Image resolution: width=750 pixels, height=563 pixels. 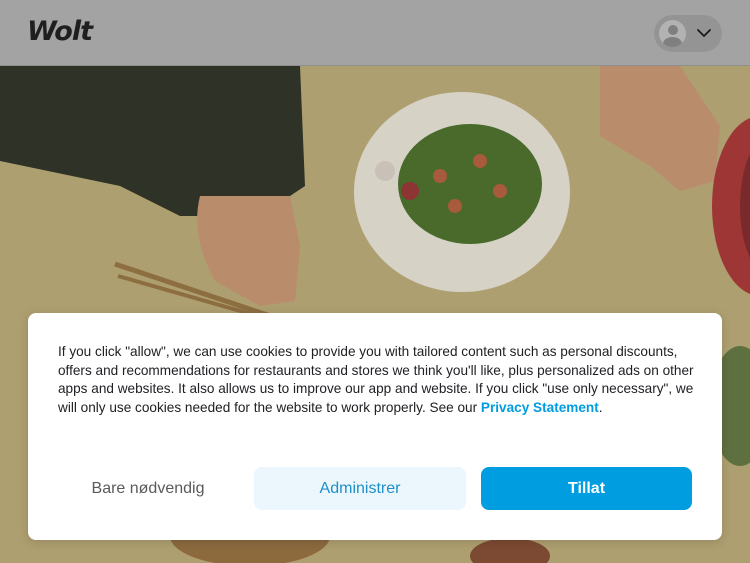 I want to click on profile-menu-button, so click(x=688, y=33).